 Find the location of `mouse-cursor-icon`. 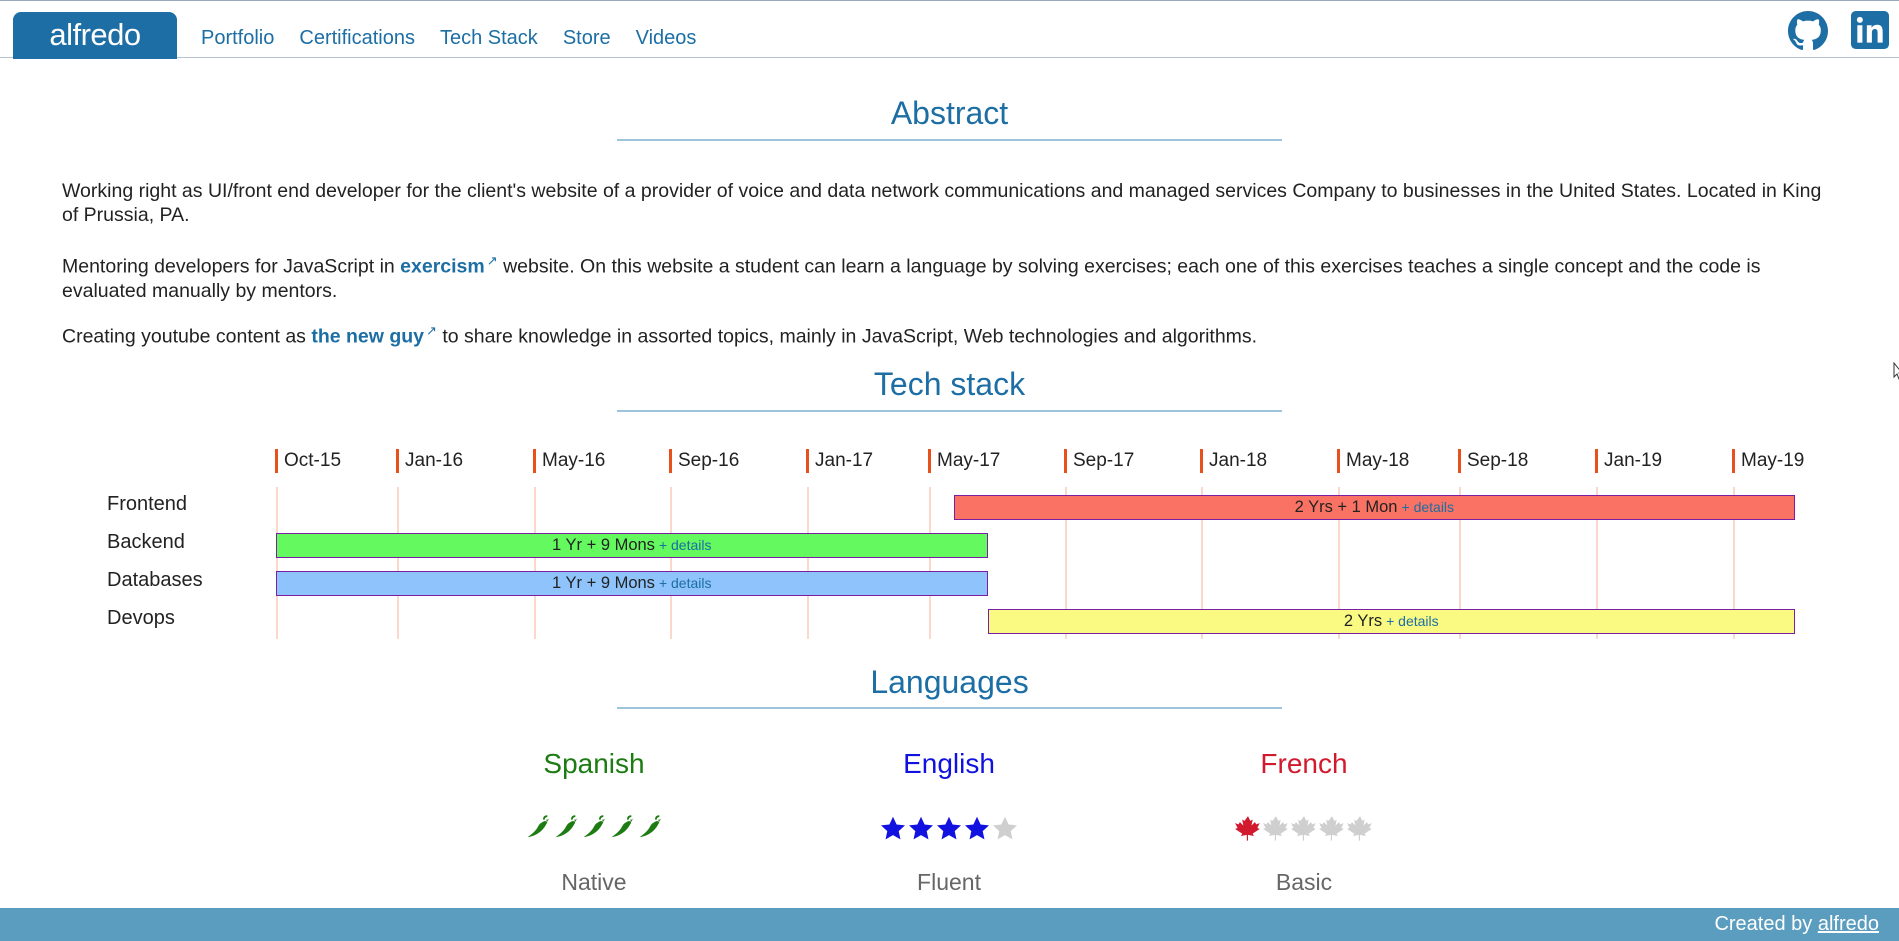

mouse-cursor-icon is located at coordinates (1896, 371).